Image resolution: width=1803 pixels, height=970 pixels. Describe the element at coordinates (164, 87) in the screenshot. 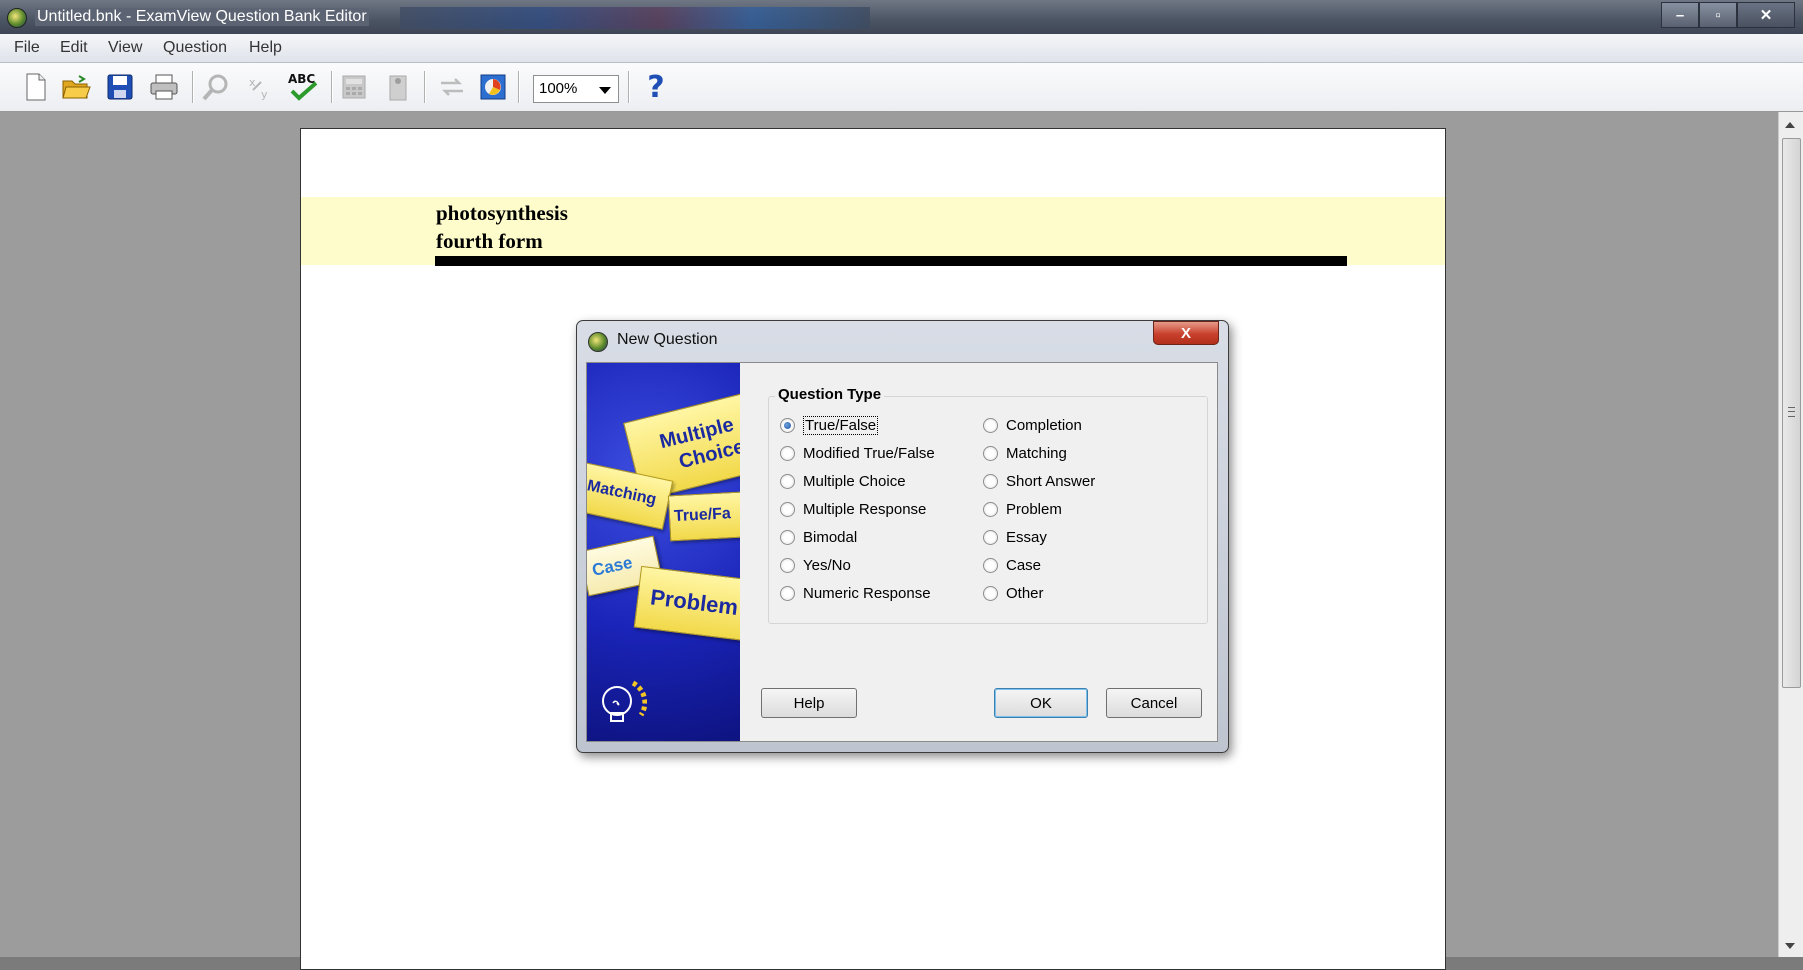

I see `print-icon` at that location.